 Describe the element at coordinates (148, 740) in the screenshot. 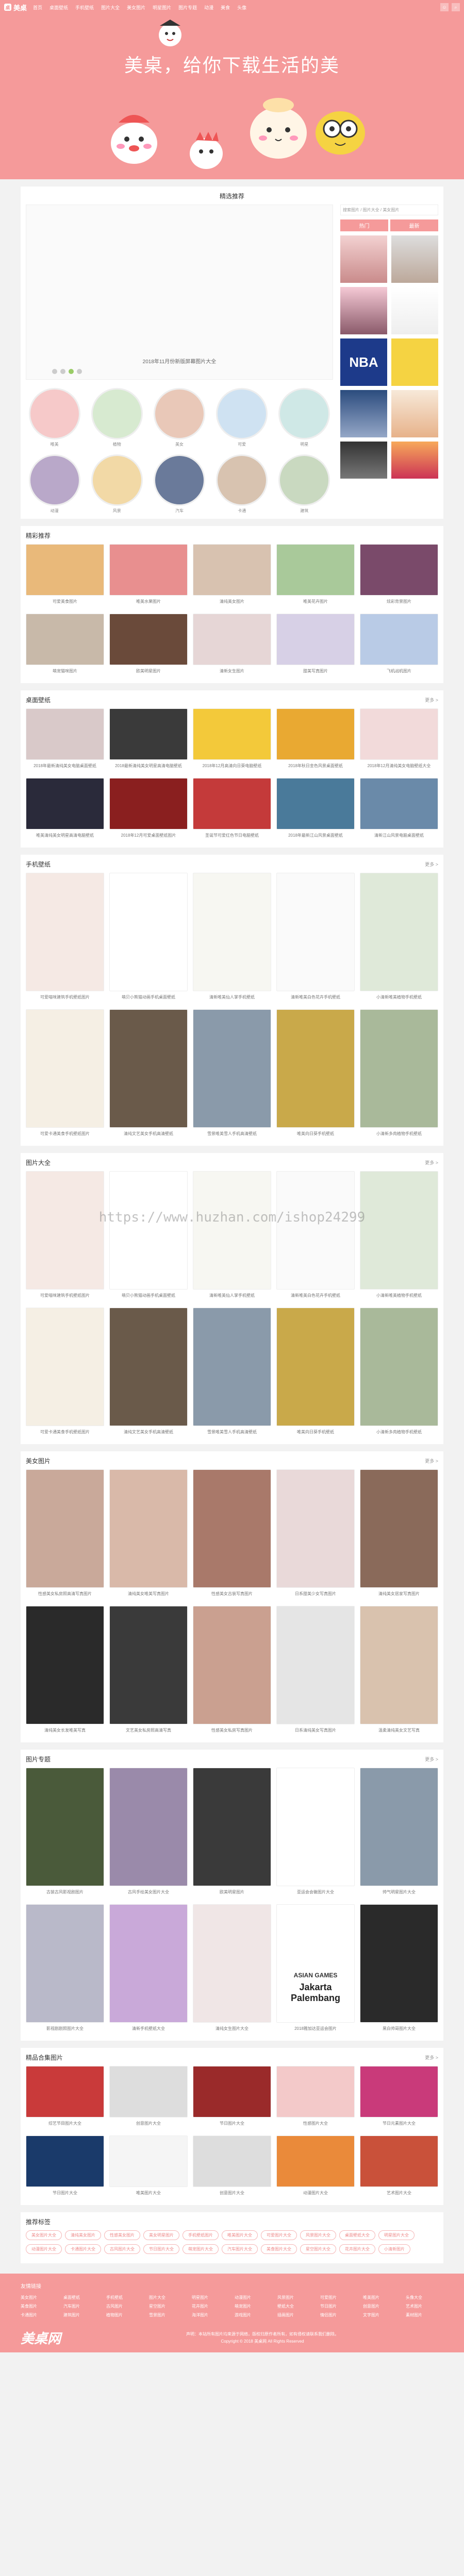

I see `image-item: 2018最新清纯美女明星高清电脑壁纸` at that location.